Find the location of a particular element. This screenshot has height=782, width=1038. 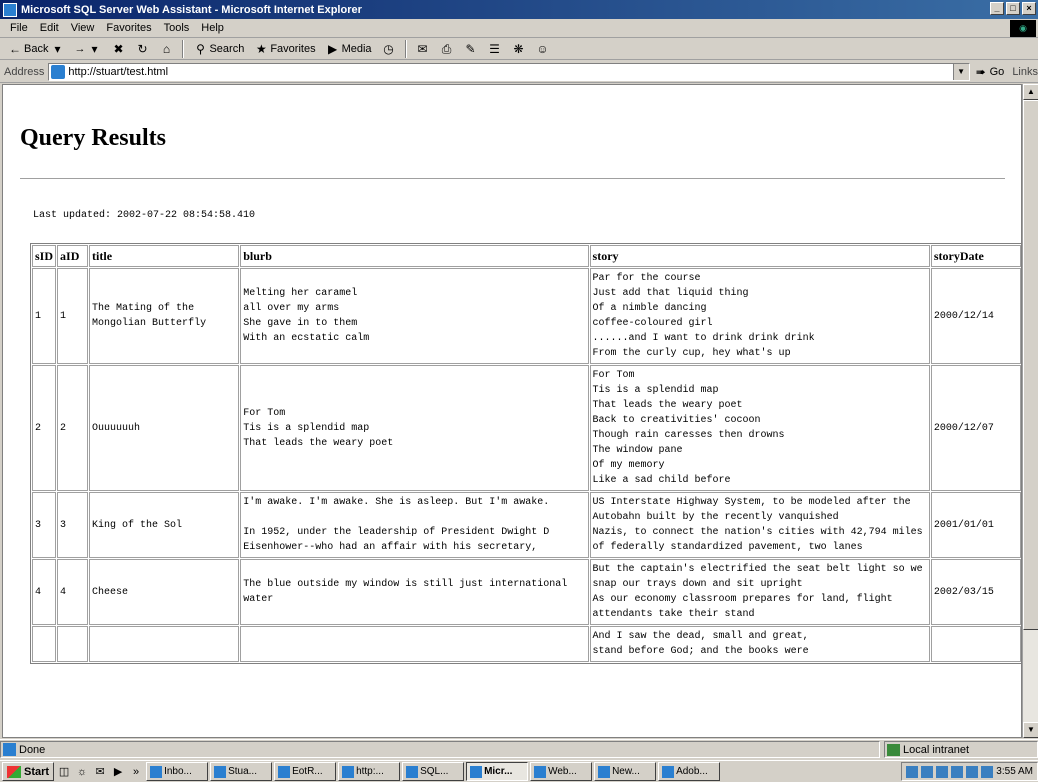

stop-button: ✖ is located at coordinates (118, 49).